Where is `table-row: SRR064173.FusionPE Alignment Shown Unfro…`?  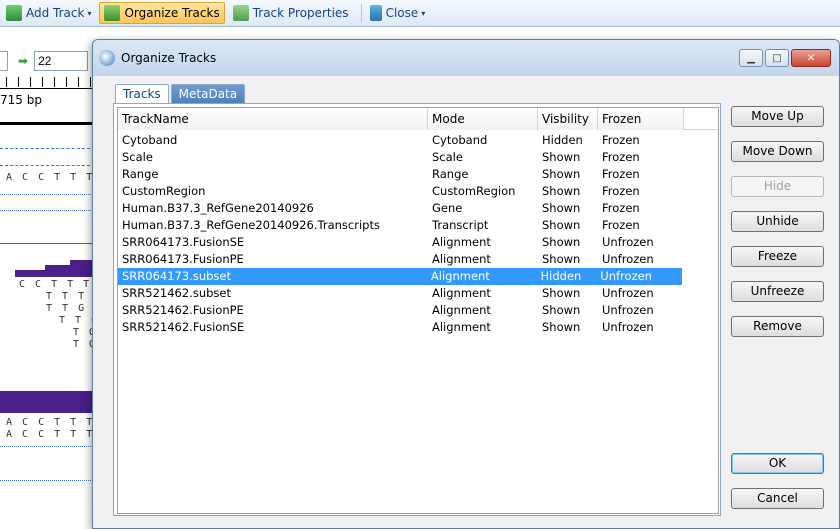
table-row: SRR064173.FusionPE Alignment Shown Unfro… is located at coordinates (418, 259).